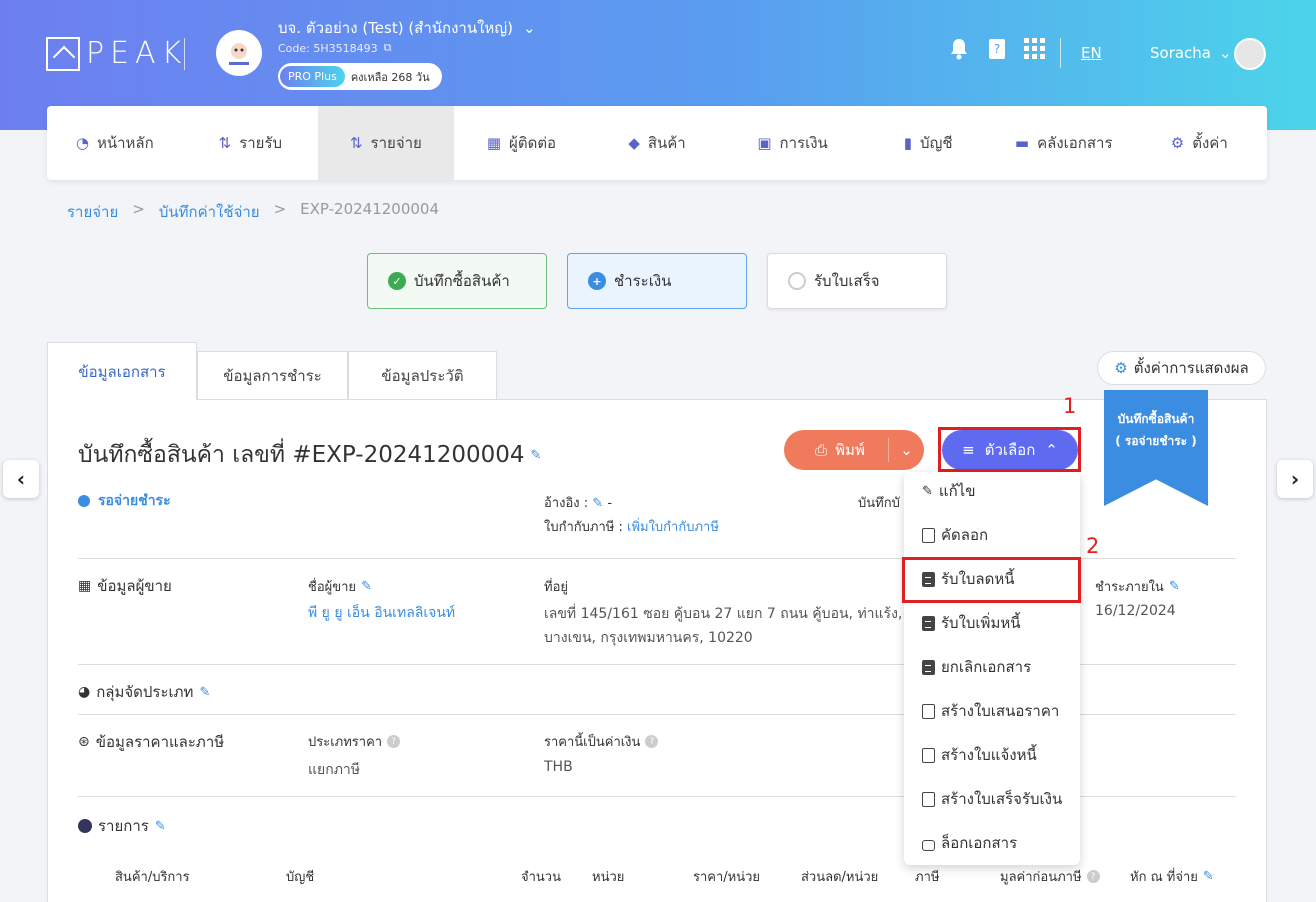 Image resolution: width=1316 pixels, height=902 pixels. What do you see at coordinates (152, 877) in the screenshot?
I see `col-product: สินค้า/บริการ` at bounding box center [152, 877].